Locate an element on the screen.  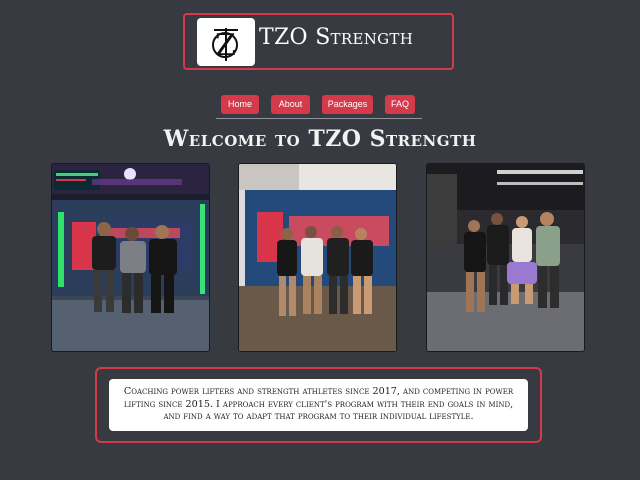
gym-group-image is located at coordinates (505, 257).